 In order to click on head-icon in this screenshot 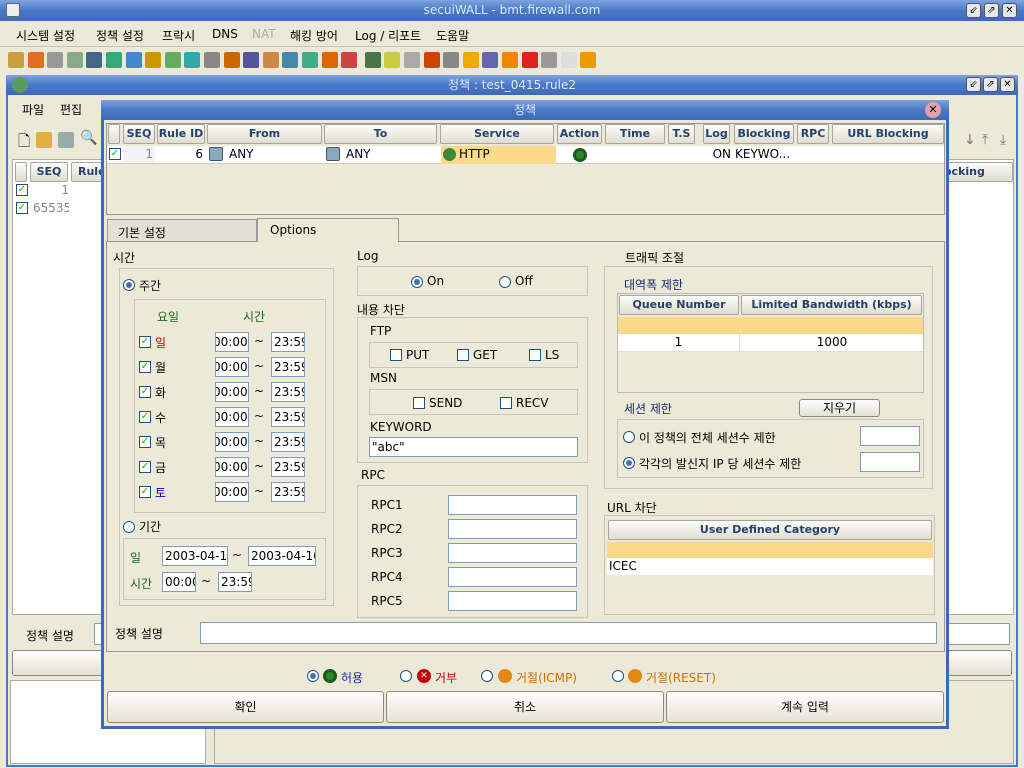, I will do `click(412, 60)`.